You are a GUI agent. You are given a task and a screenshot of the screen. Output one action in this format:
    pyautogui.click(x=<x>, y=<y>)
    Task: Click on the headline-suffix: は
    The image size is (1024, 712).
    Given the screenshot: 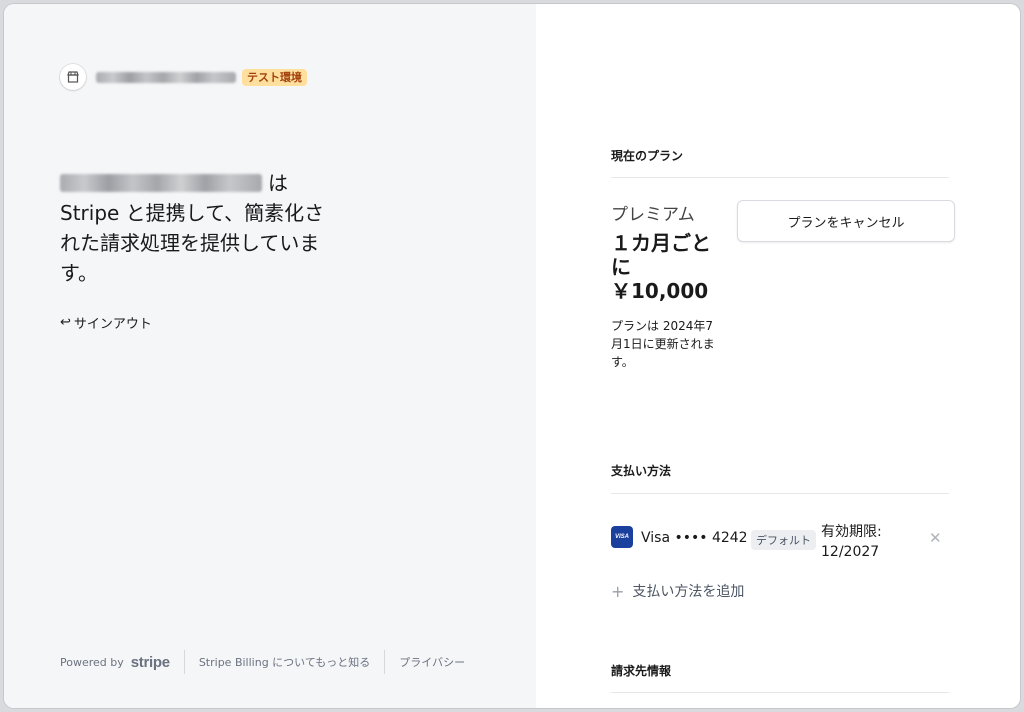 What is the action you would take?
    pyautogui.click(x=278, y=183)
    